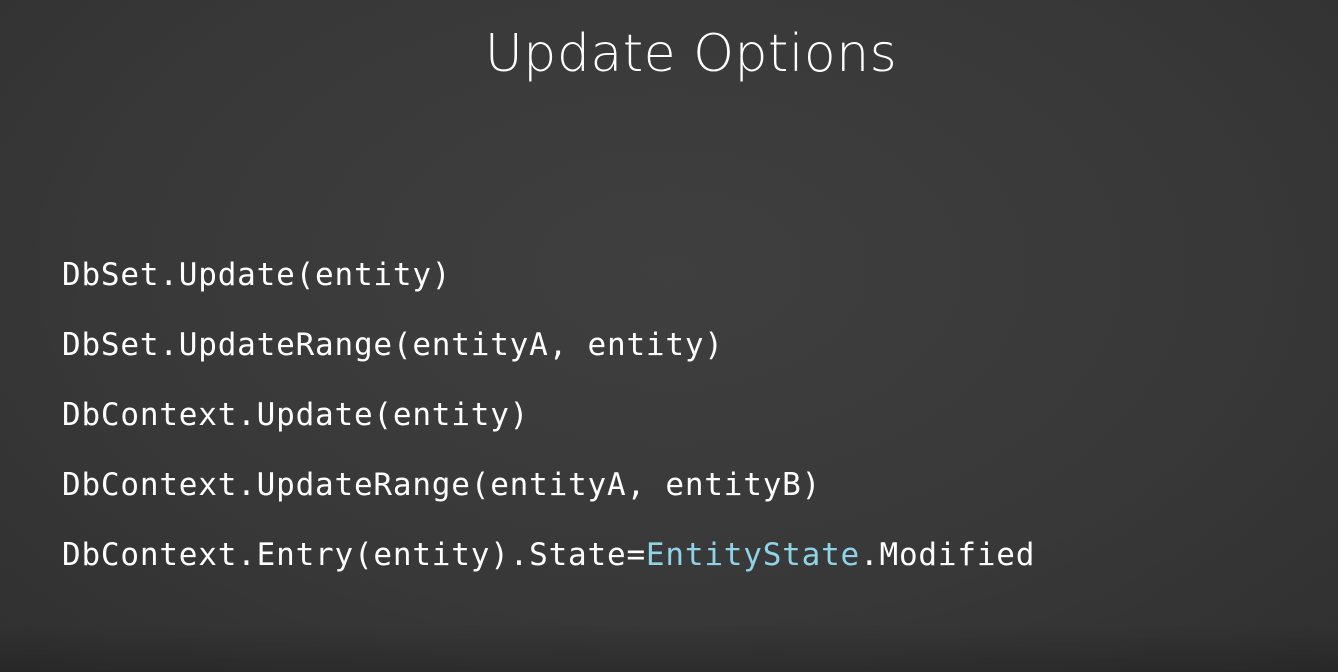 Image resolution: width=1338 pixels, height=672 pixels. Describe the element at coordinates (691, 54) in the screenshot. I see `slide-title: Update Options` at that location.